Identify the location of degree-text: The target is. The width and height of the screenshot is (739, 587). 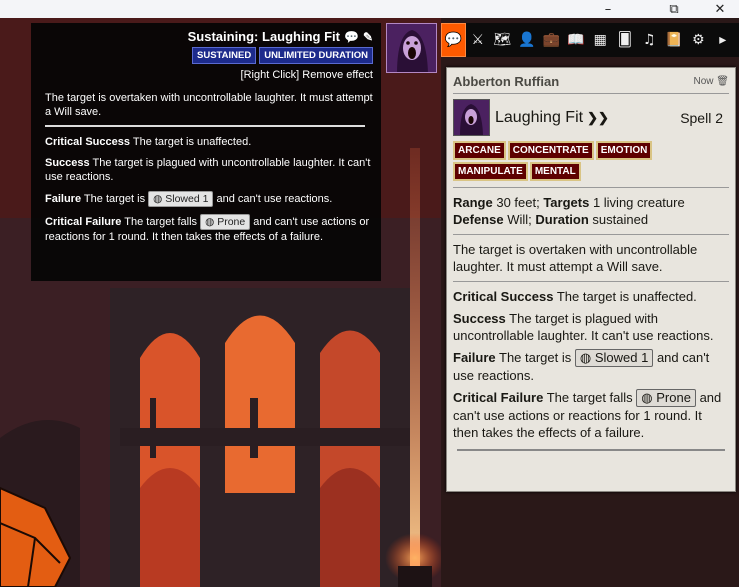
(115, 199).